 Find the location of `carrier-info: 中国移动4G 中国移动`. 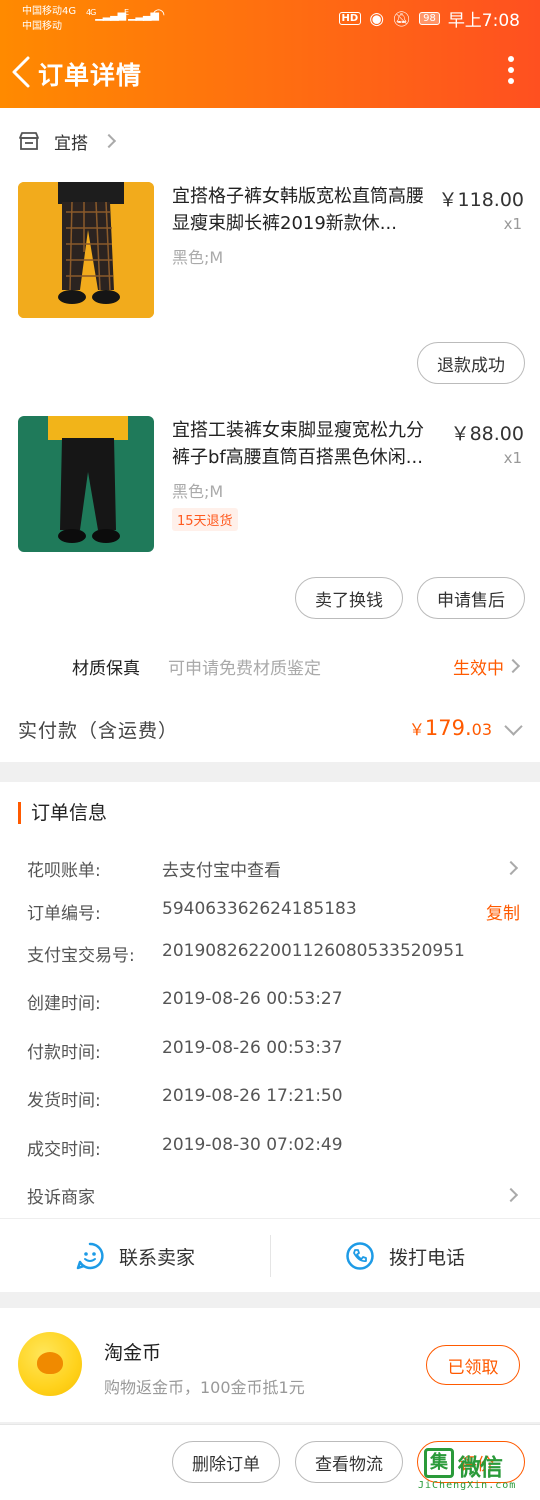

carrier-info: 中国移动4G 中国移动 is located at coordinates (49, 19).